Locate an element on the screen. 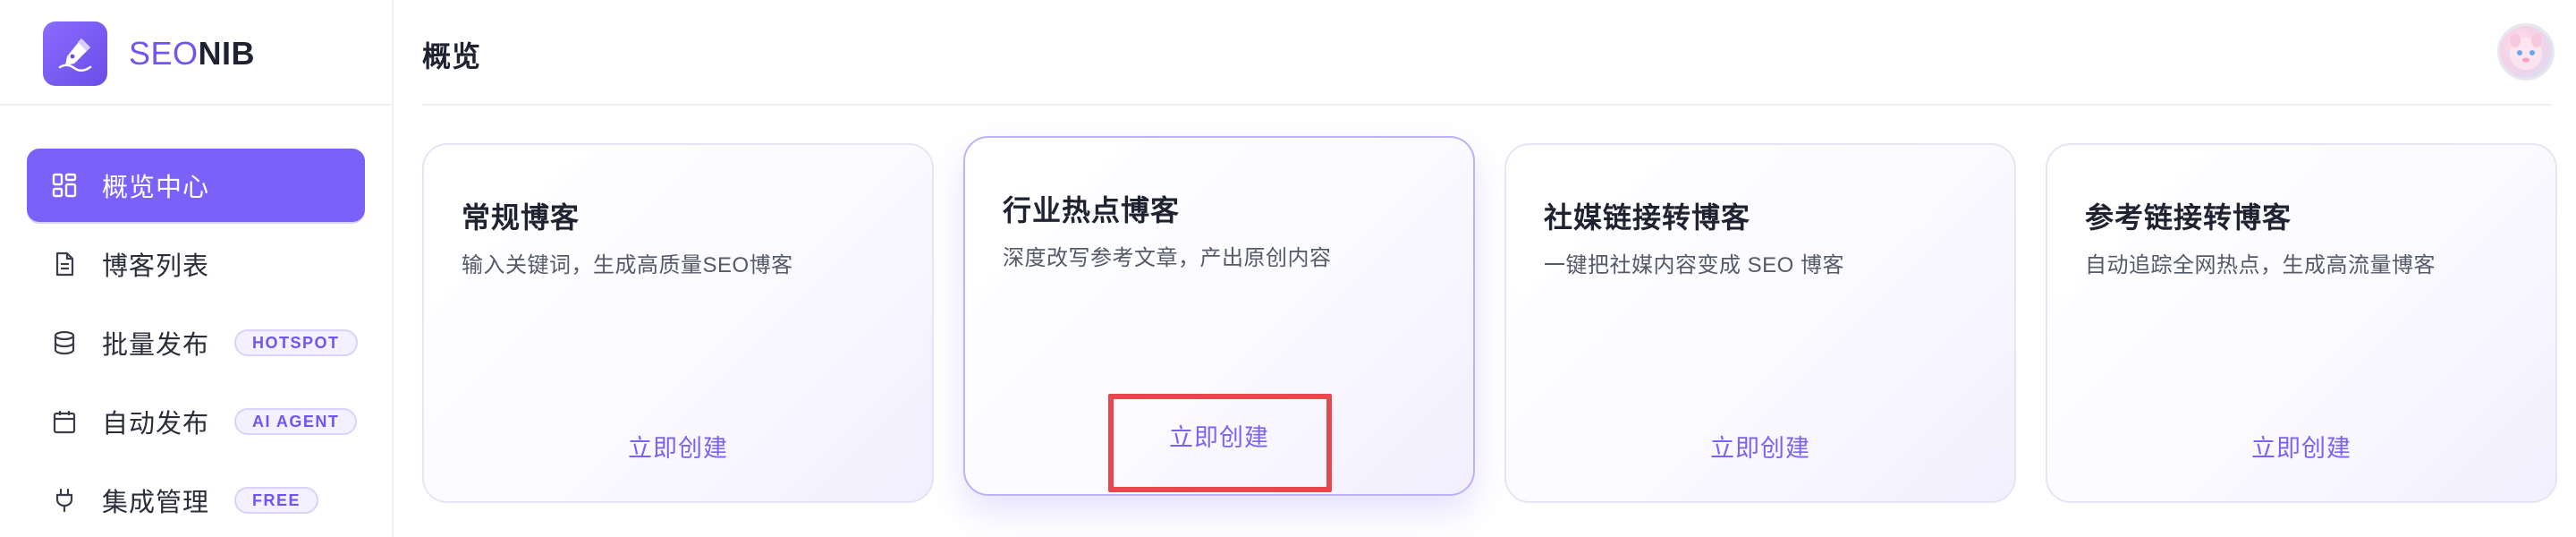  card-description: 自动追踪全网热点，生成高流量博客 is located at coordinates (2260, 265).